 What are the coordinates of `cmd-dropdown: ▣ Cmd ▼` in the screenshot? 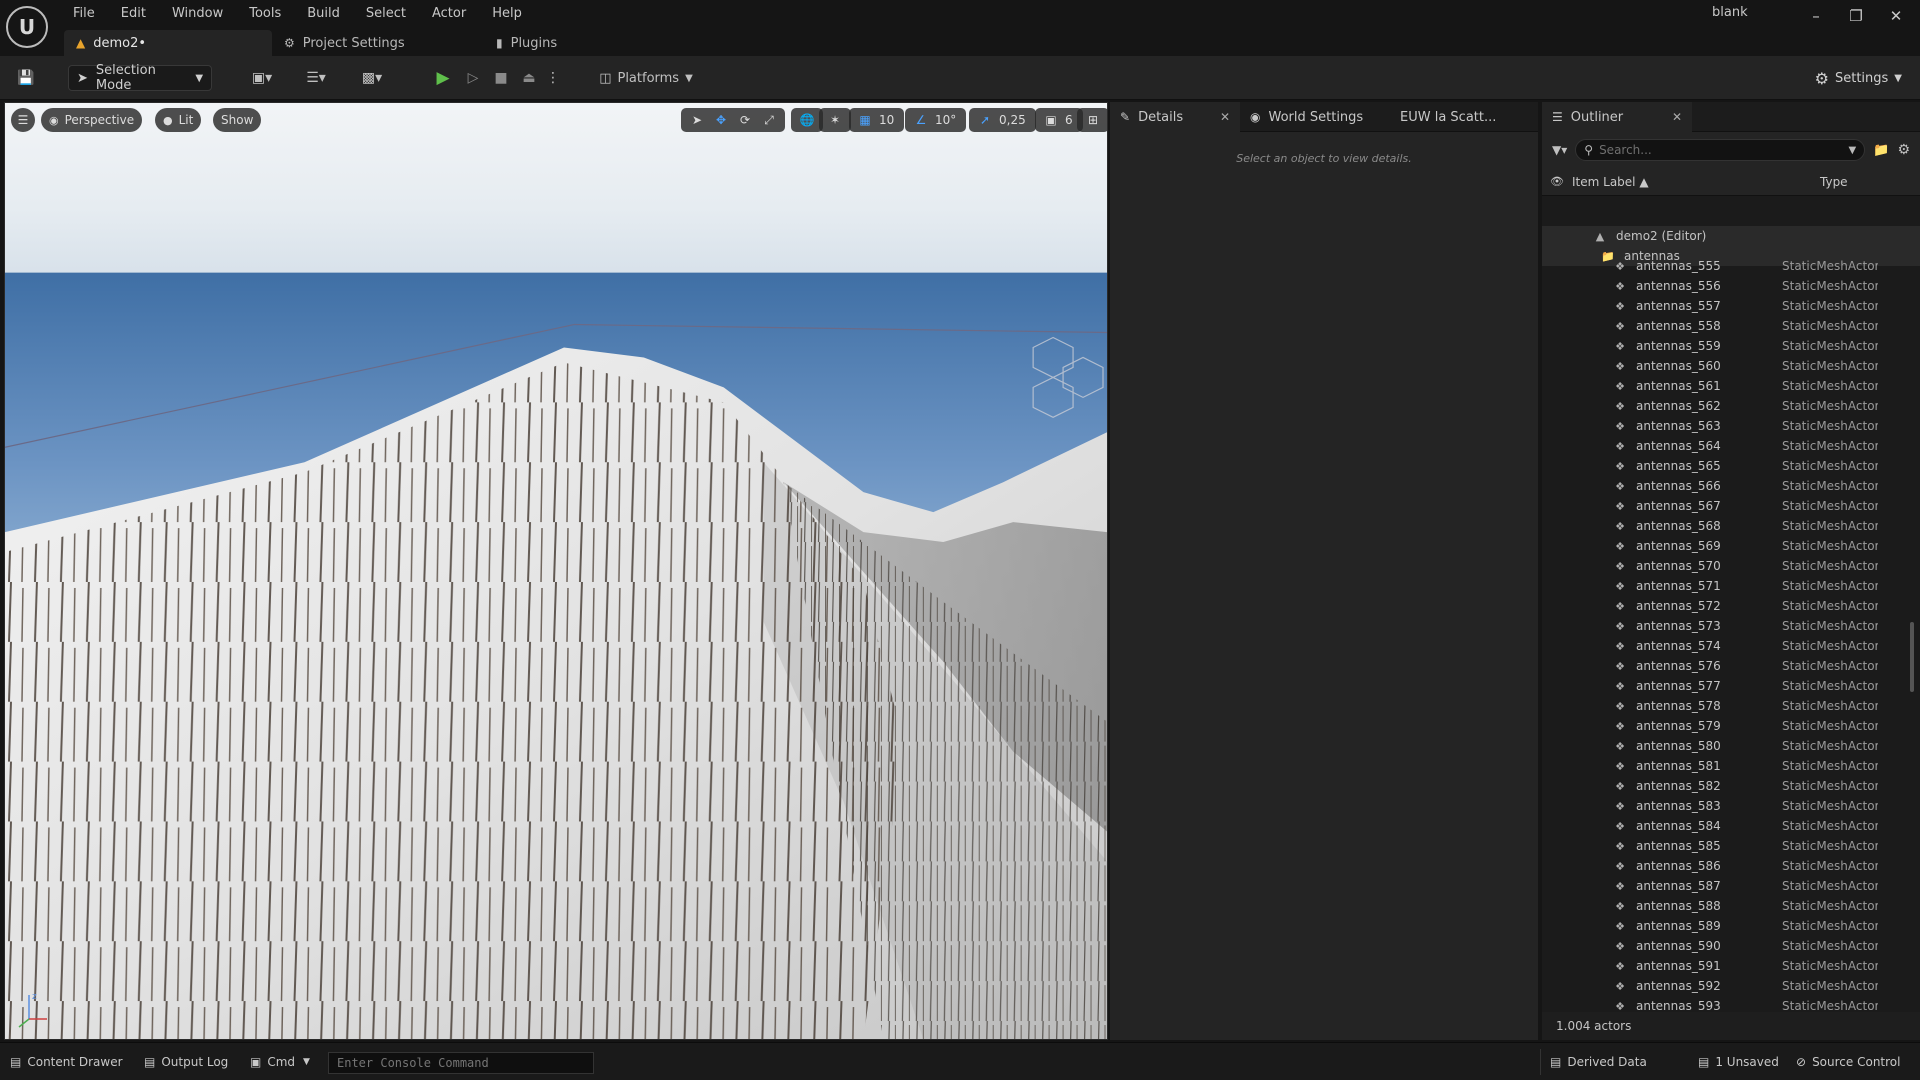 It's located at (280, 1062).